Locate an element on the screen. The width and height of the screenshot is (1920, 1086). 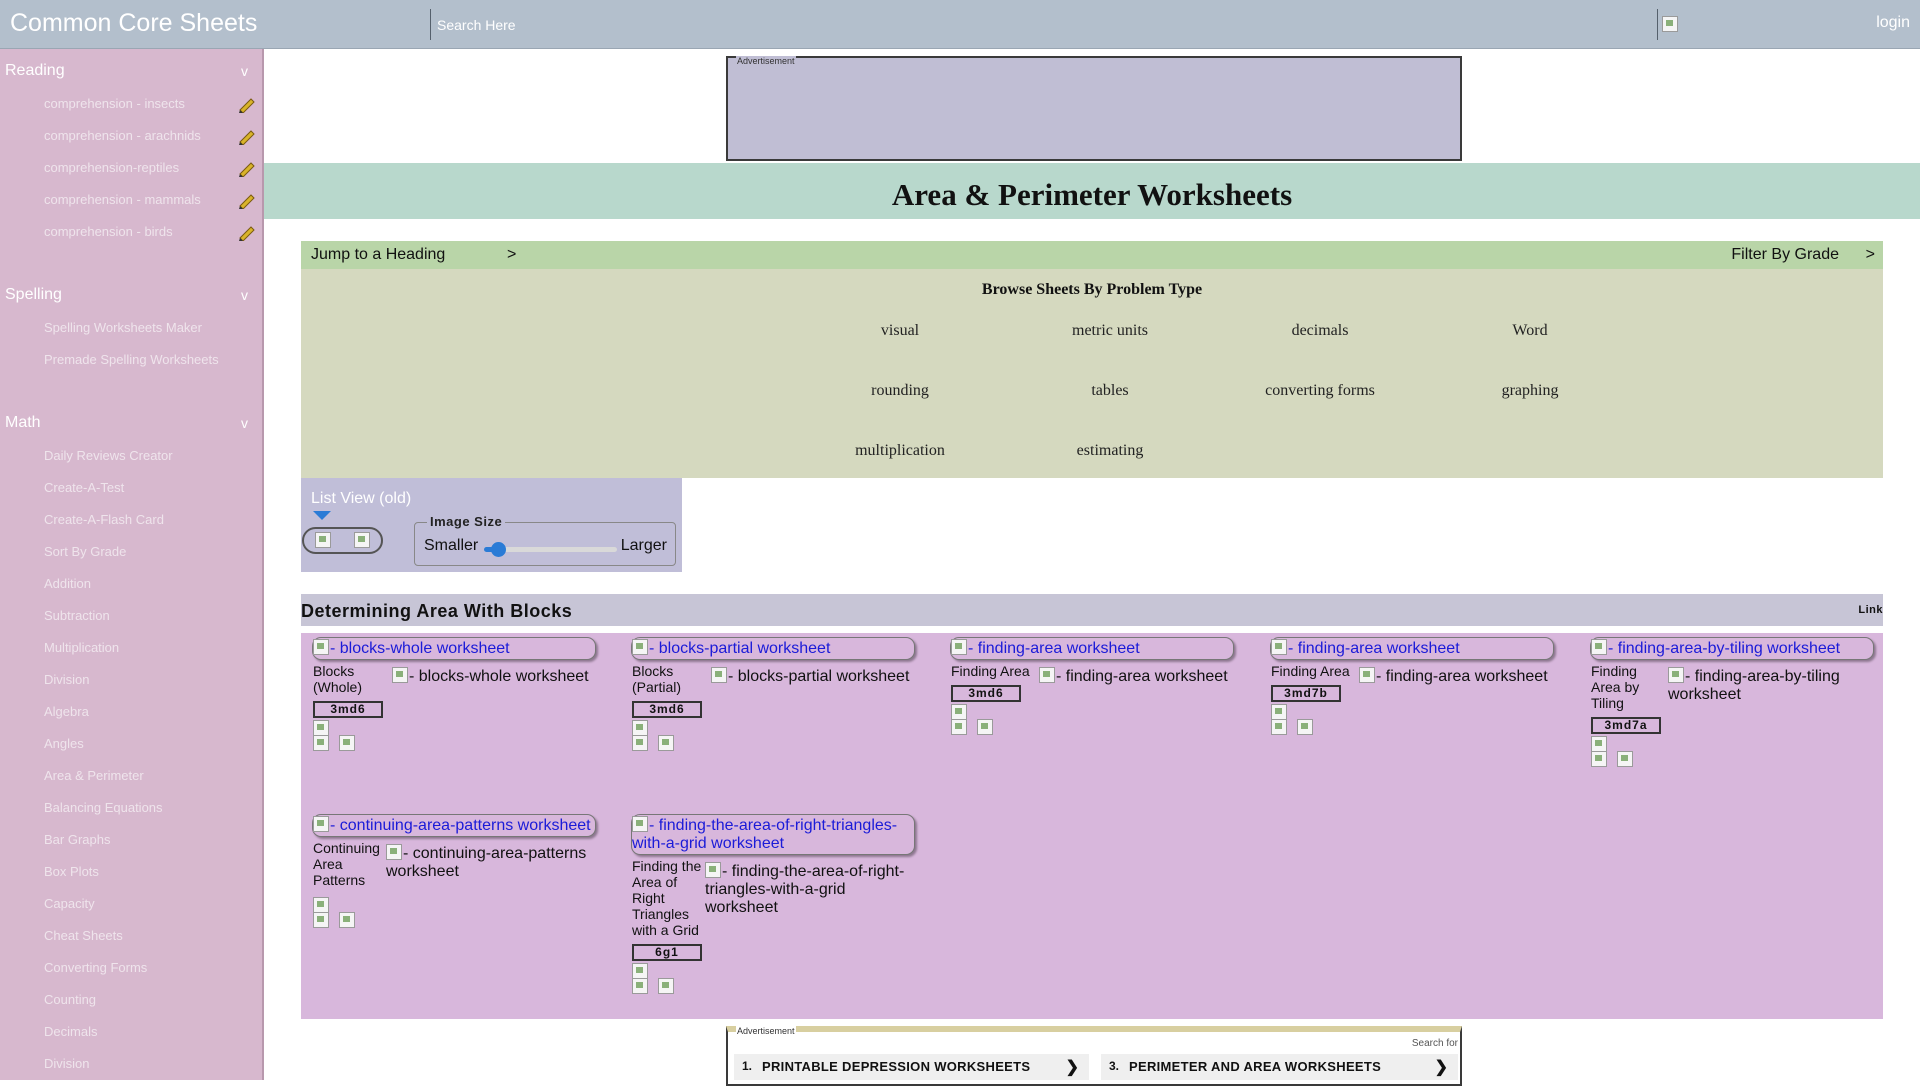
login-link: login is located at coordinates (1893, 23).